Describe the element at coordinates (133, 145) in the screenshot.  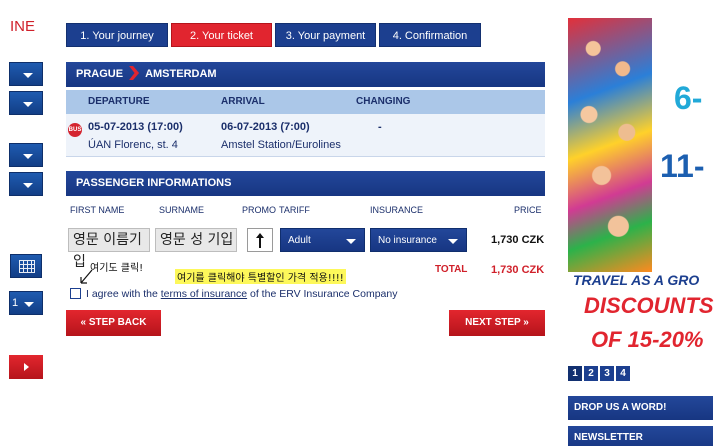
I see `departure-place: ÚAN Florenc, st. 4` at that location.